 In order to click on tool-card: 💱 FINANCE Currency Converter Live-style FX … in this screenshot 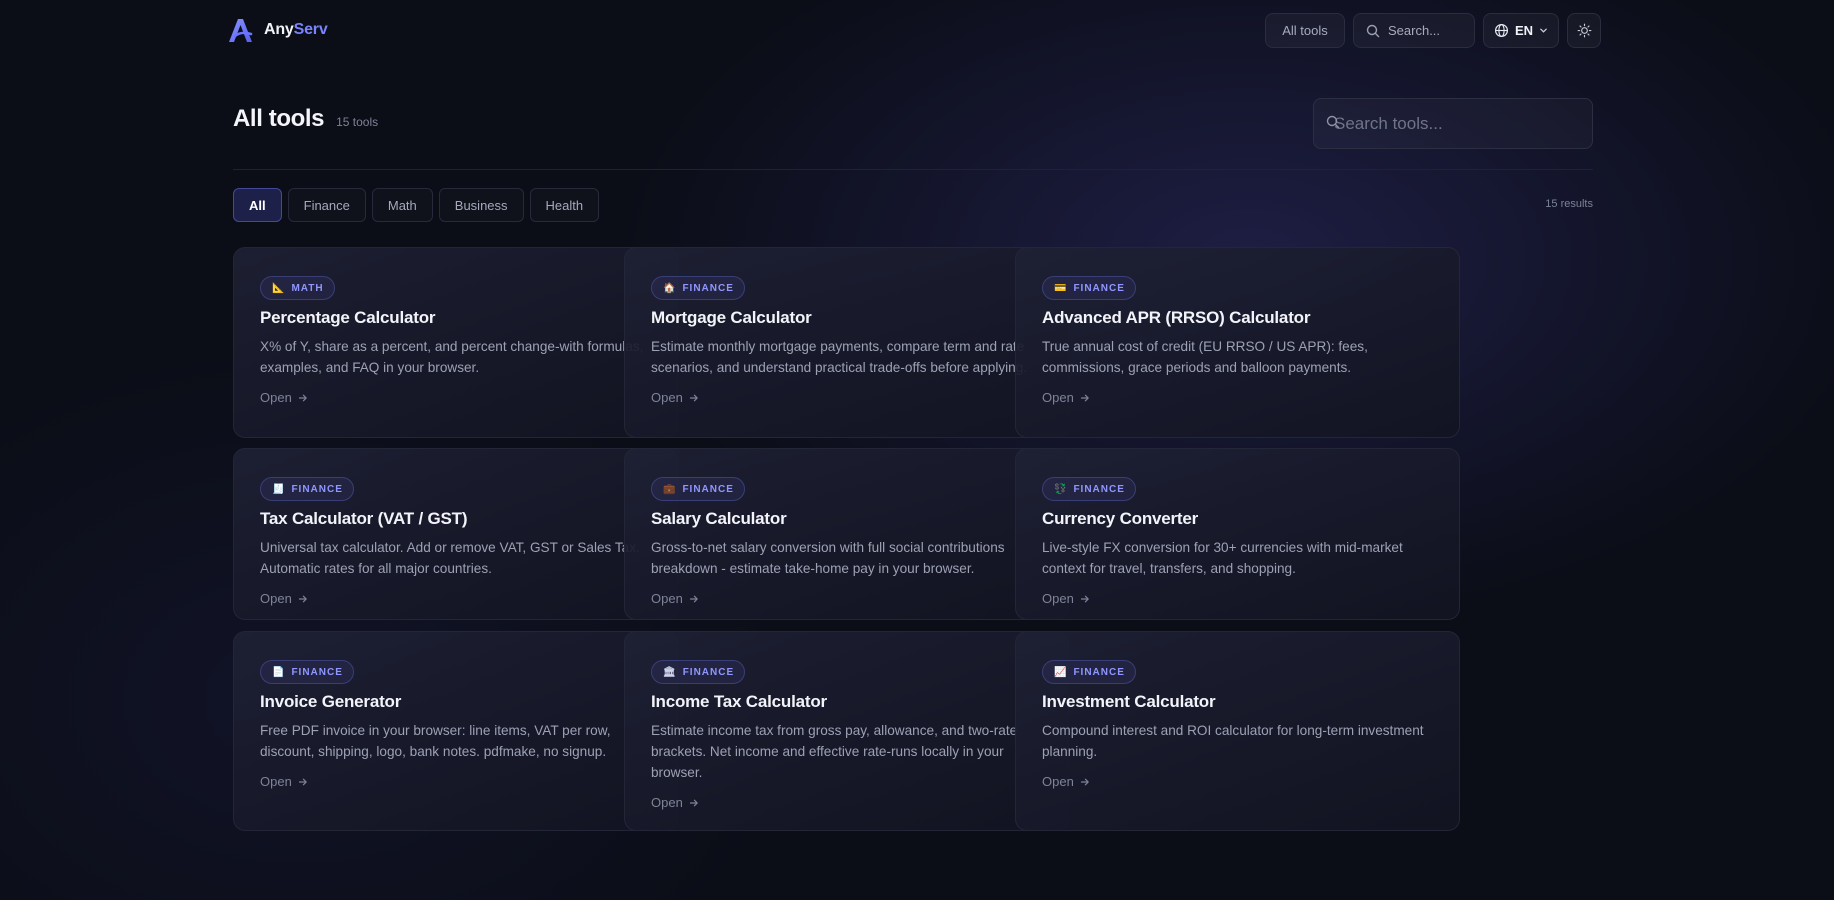, I will do `click(1237, 534)`.